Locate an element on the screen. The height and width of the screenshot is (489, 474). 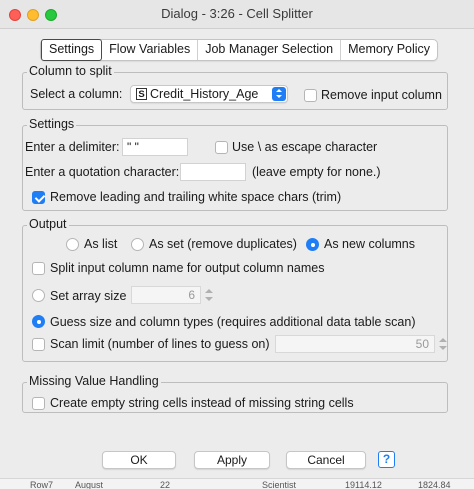
output-heading: Output is located at coordinates (48, 224).